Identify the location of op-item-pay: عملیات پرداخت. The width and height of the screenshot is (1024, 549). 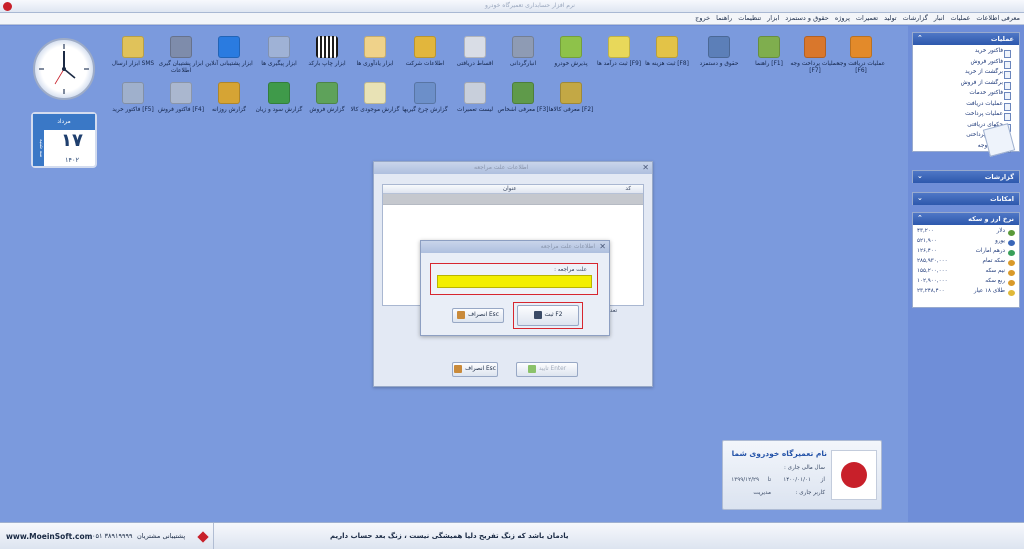
(966, 116).